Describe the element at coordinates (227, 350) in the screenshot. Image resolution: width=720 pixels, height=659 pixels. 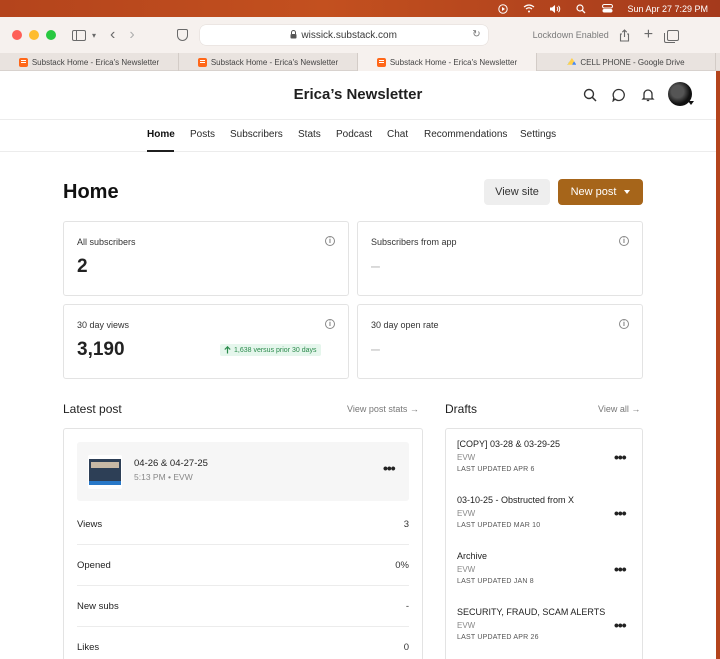
I see `arrow-up-icon` at that location.